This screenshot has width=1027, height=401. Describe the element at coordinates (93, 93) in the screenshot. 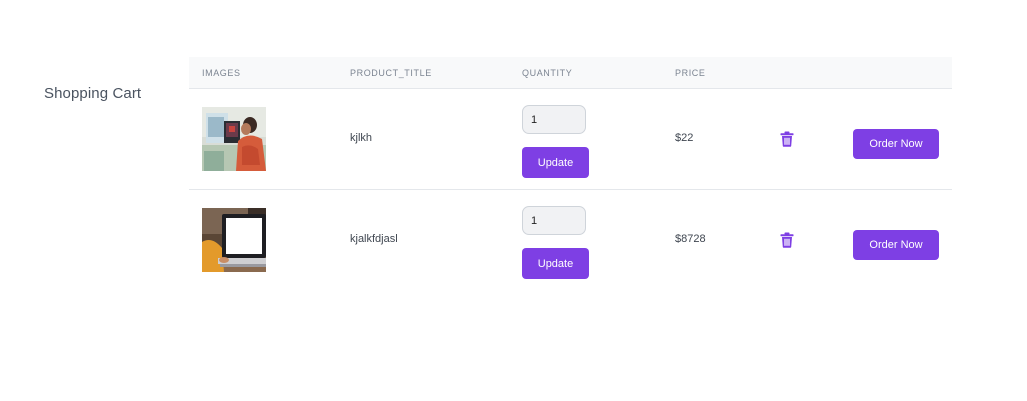

I see `page-title: Shopping Cart` at that location.